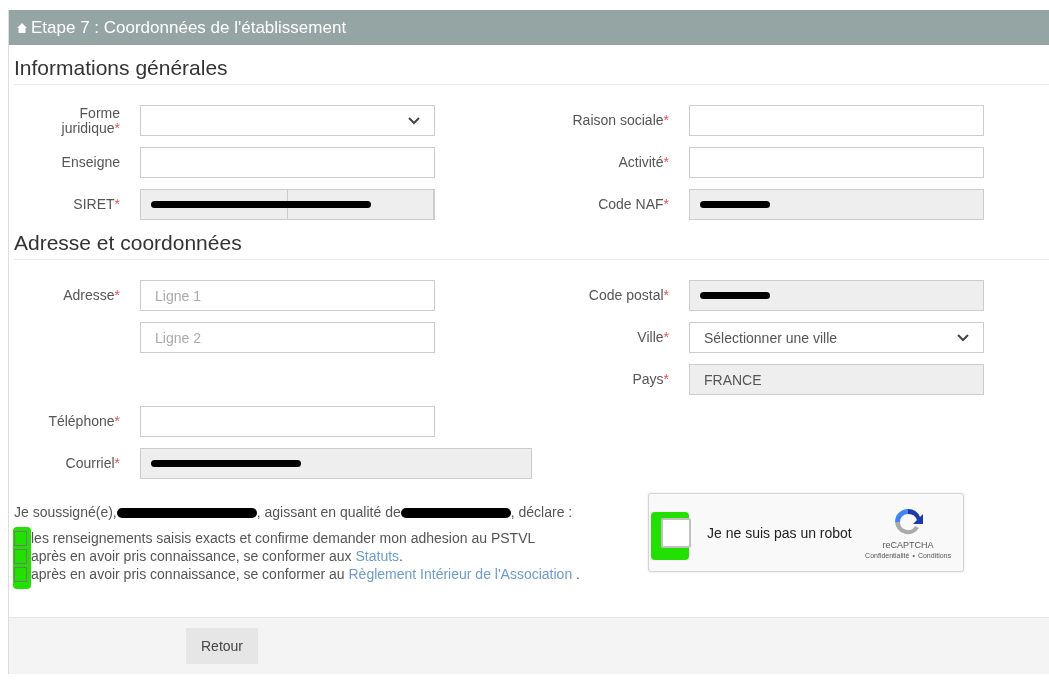  Describe the element at coordinates (217, 556) in the screenshot. I see `agreement-text: après en avoir pris connaissance, se conformer aux Statuts.` at that location.